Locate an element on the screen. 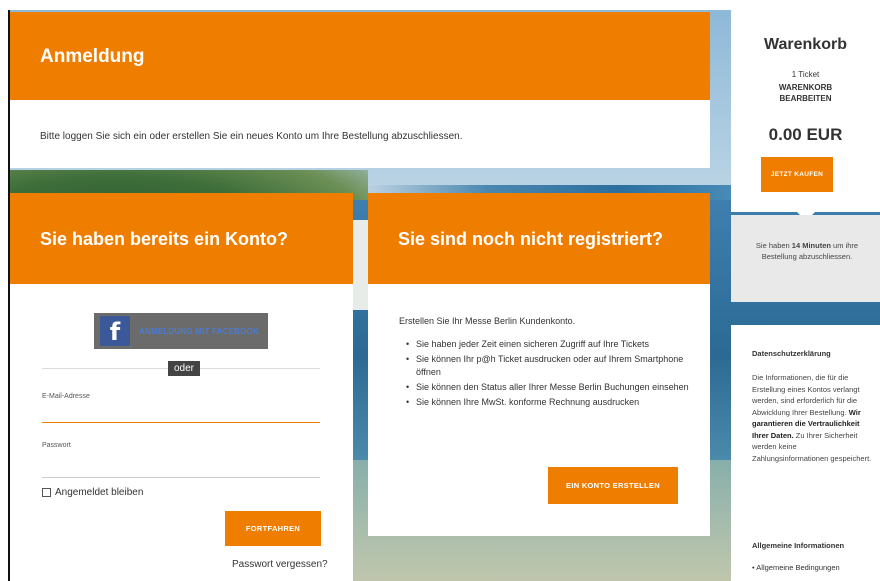 The image size is (880, 581). facebook-login-label: ANMELDUNG MIT FACEBOOK is located at coordinates (199, 331).